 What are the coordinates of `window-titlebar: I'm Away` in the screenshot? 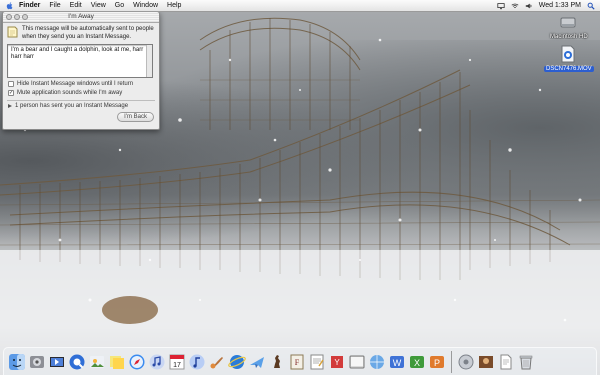 It's located at (81, 17).